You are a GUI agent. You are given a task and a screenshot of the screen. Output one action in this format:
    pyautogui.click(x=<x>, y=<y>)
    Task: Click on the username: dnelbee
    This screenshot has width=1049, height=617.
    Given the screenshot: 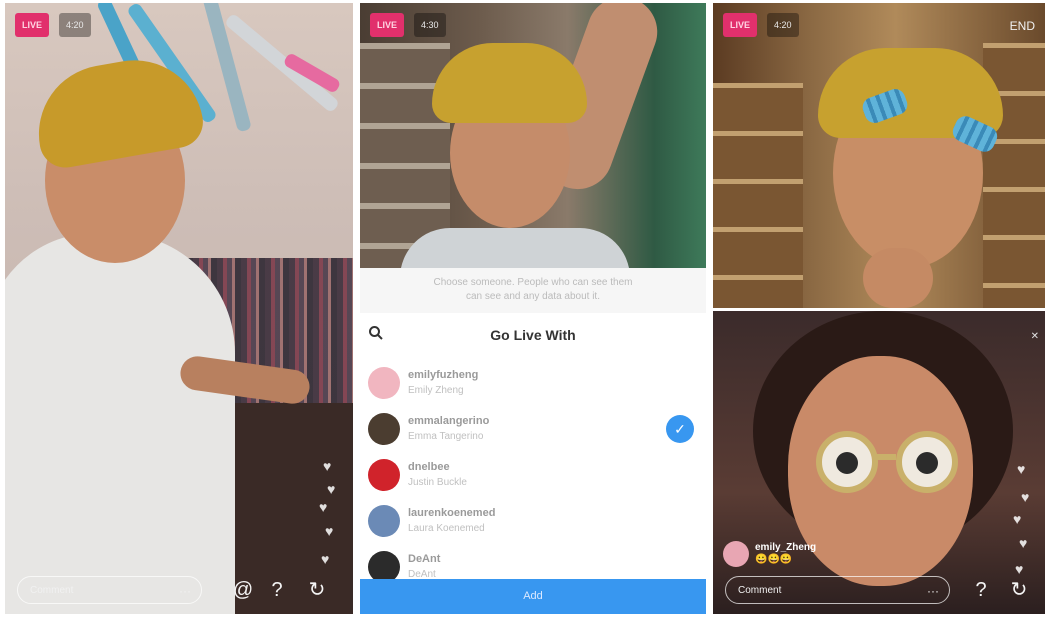 What is the action you would take?
    pyautogui.click(x=429, y=467)
    